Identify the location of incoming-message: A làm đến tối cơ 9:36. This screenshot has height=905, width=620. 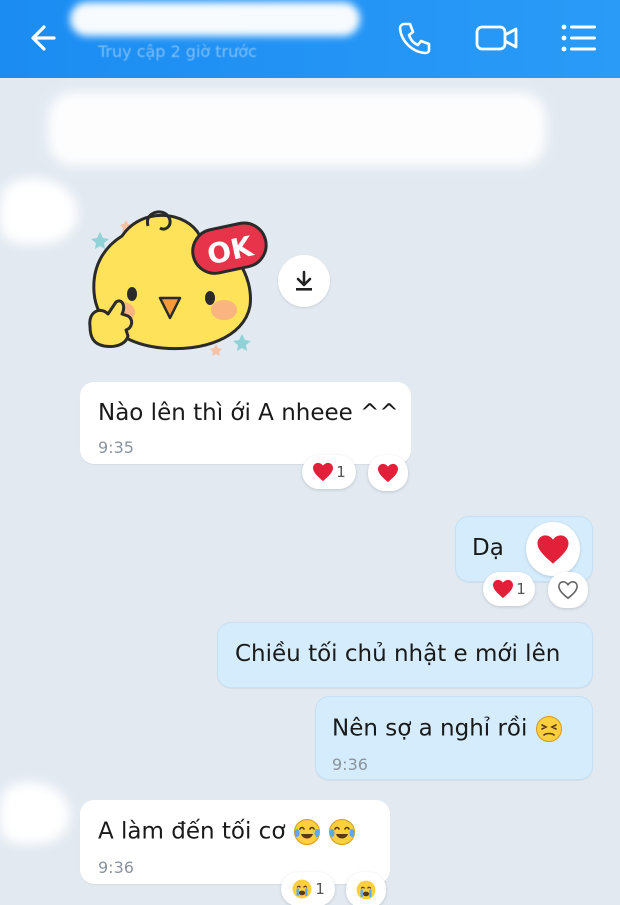
(235, 842).